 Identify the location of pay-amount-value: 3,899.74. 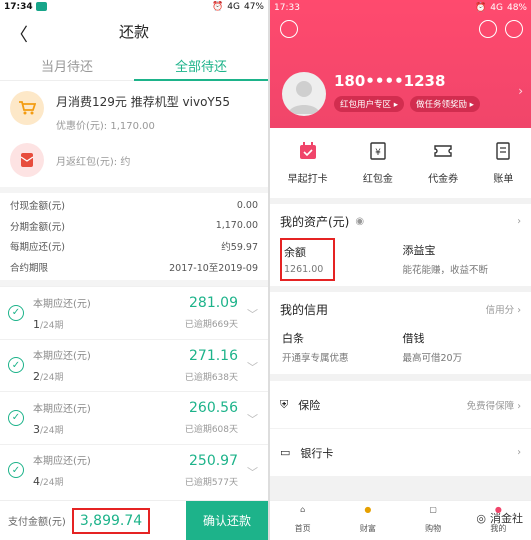
(111, 520).